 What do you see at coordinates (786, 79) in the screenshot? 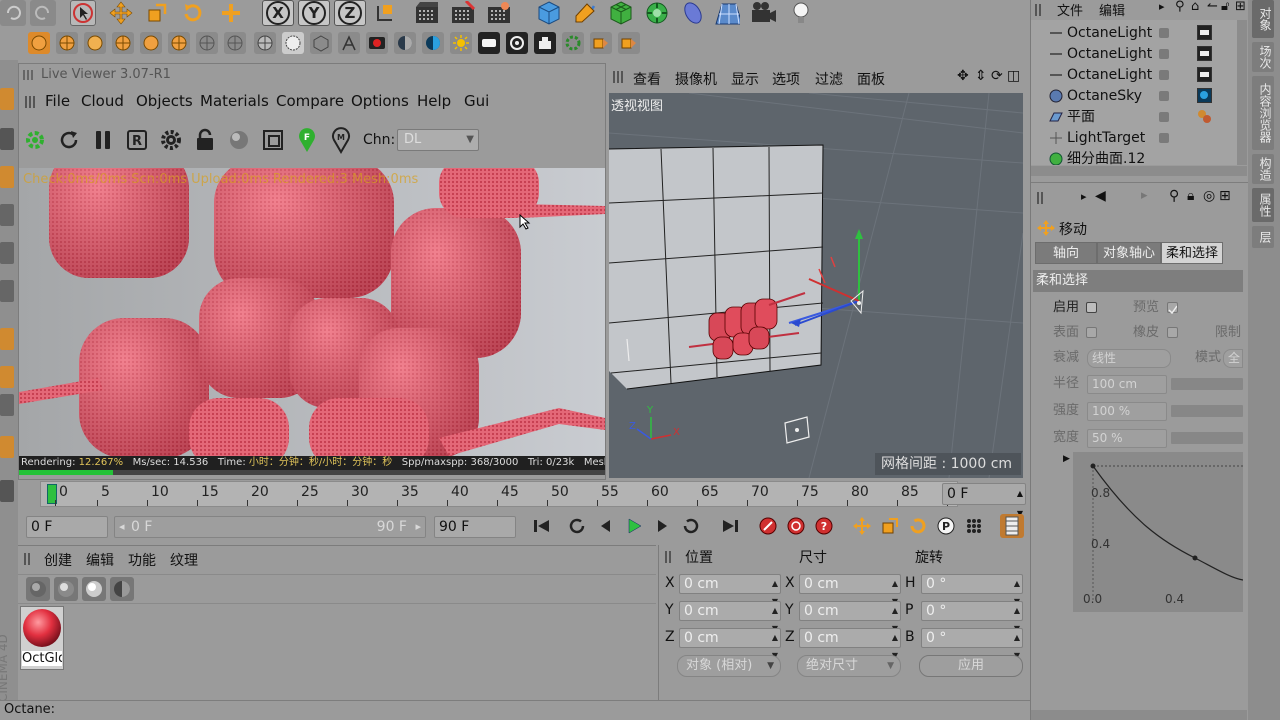
I see `viewport-menu-options: 选项` at bounding box center [786, 79].